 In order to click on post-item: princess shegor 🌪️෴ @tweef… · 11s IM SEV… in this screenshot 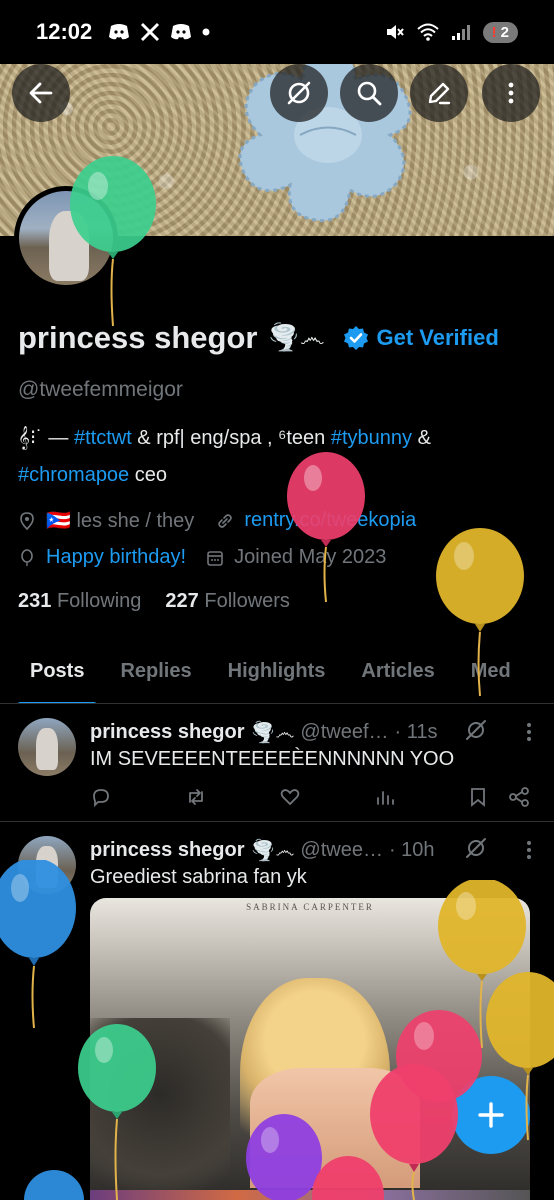, I will do `click(277, 763)`.